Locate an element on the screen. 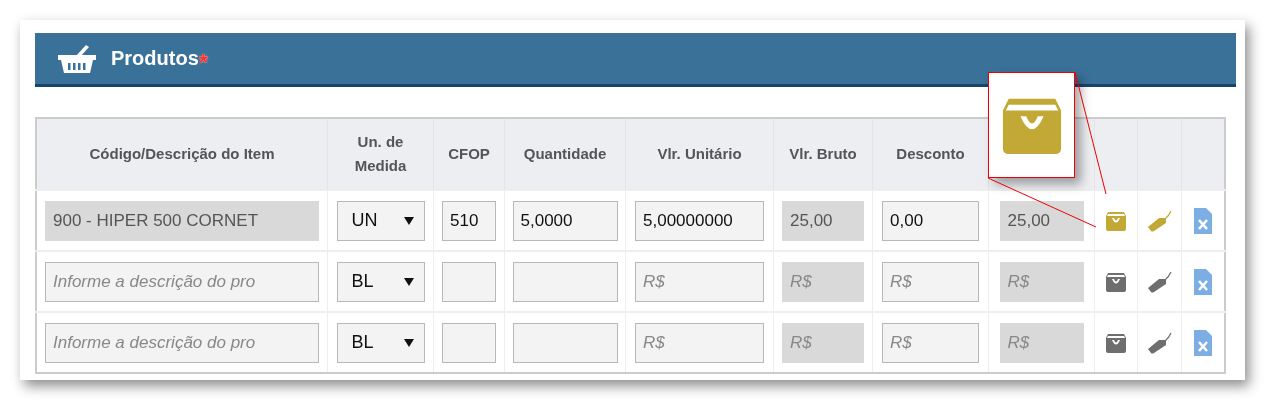 The image size is (1273, 420). required-mark: * is located at coordinates (203, 63).